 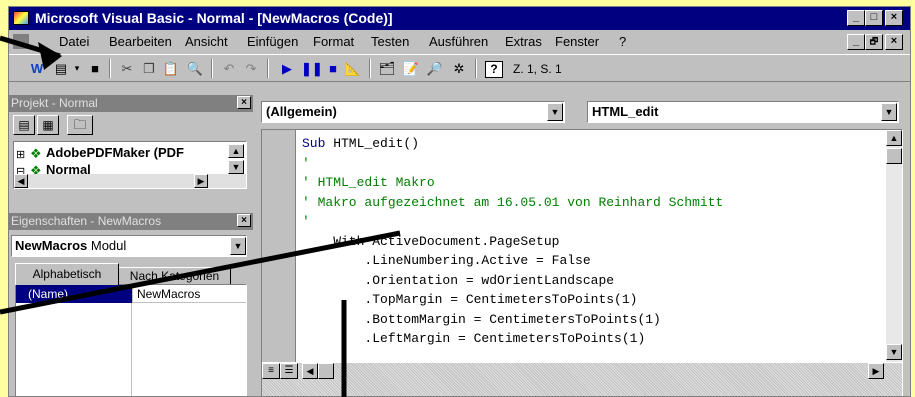 What do you see at coordinates (175, 276) in the screenshot?
I see `tab-nach-kategorien: Nach Kategorien` at bounding box center [175, 276].